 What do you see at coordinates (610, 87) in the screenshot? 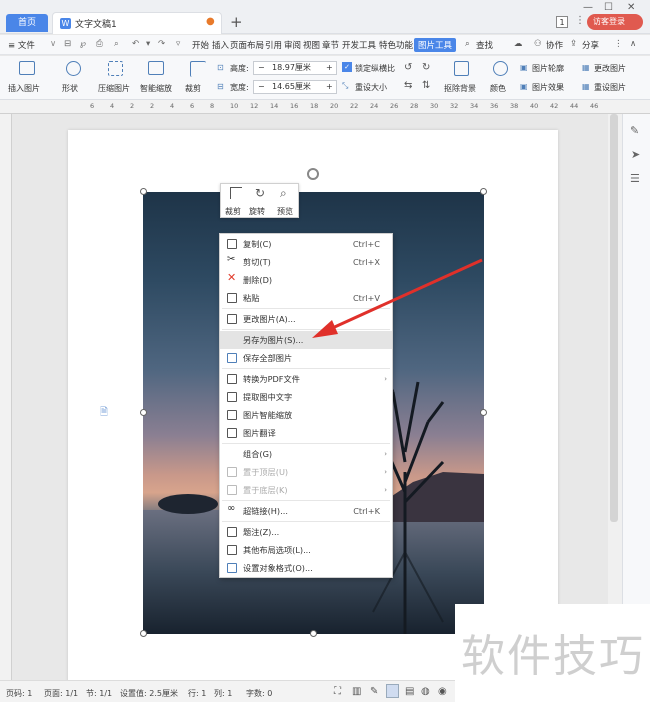
I see `reset-image-button: 重设图片` at bounding box center [610, 87].